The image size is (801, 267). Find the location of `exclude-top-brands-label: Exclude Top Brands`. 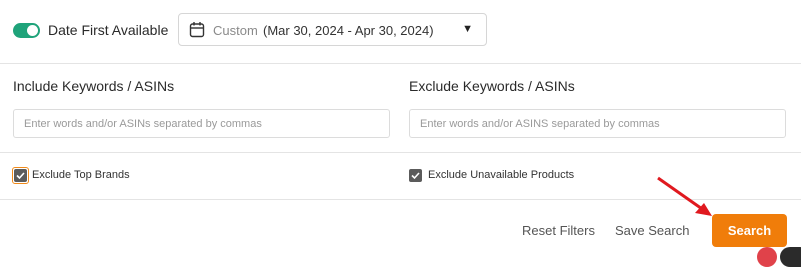

exclude-top-brands-label: Exclude Top Brands is located at coordinates (81, 175).